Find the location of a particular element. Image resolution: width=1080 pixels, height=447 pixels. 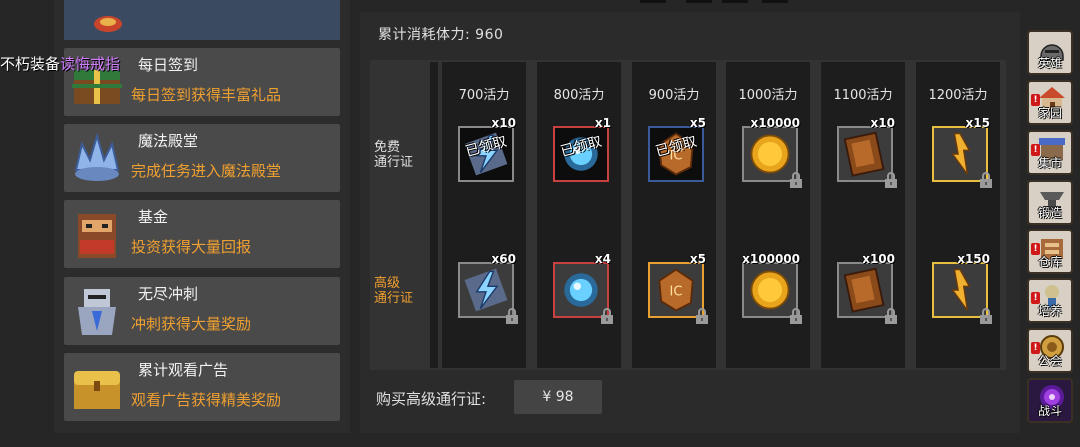

column-header: 800活力 is located at coordinates (579, 95).